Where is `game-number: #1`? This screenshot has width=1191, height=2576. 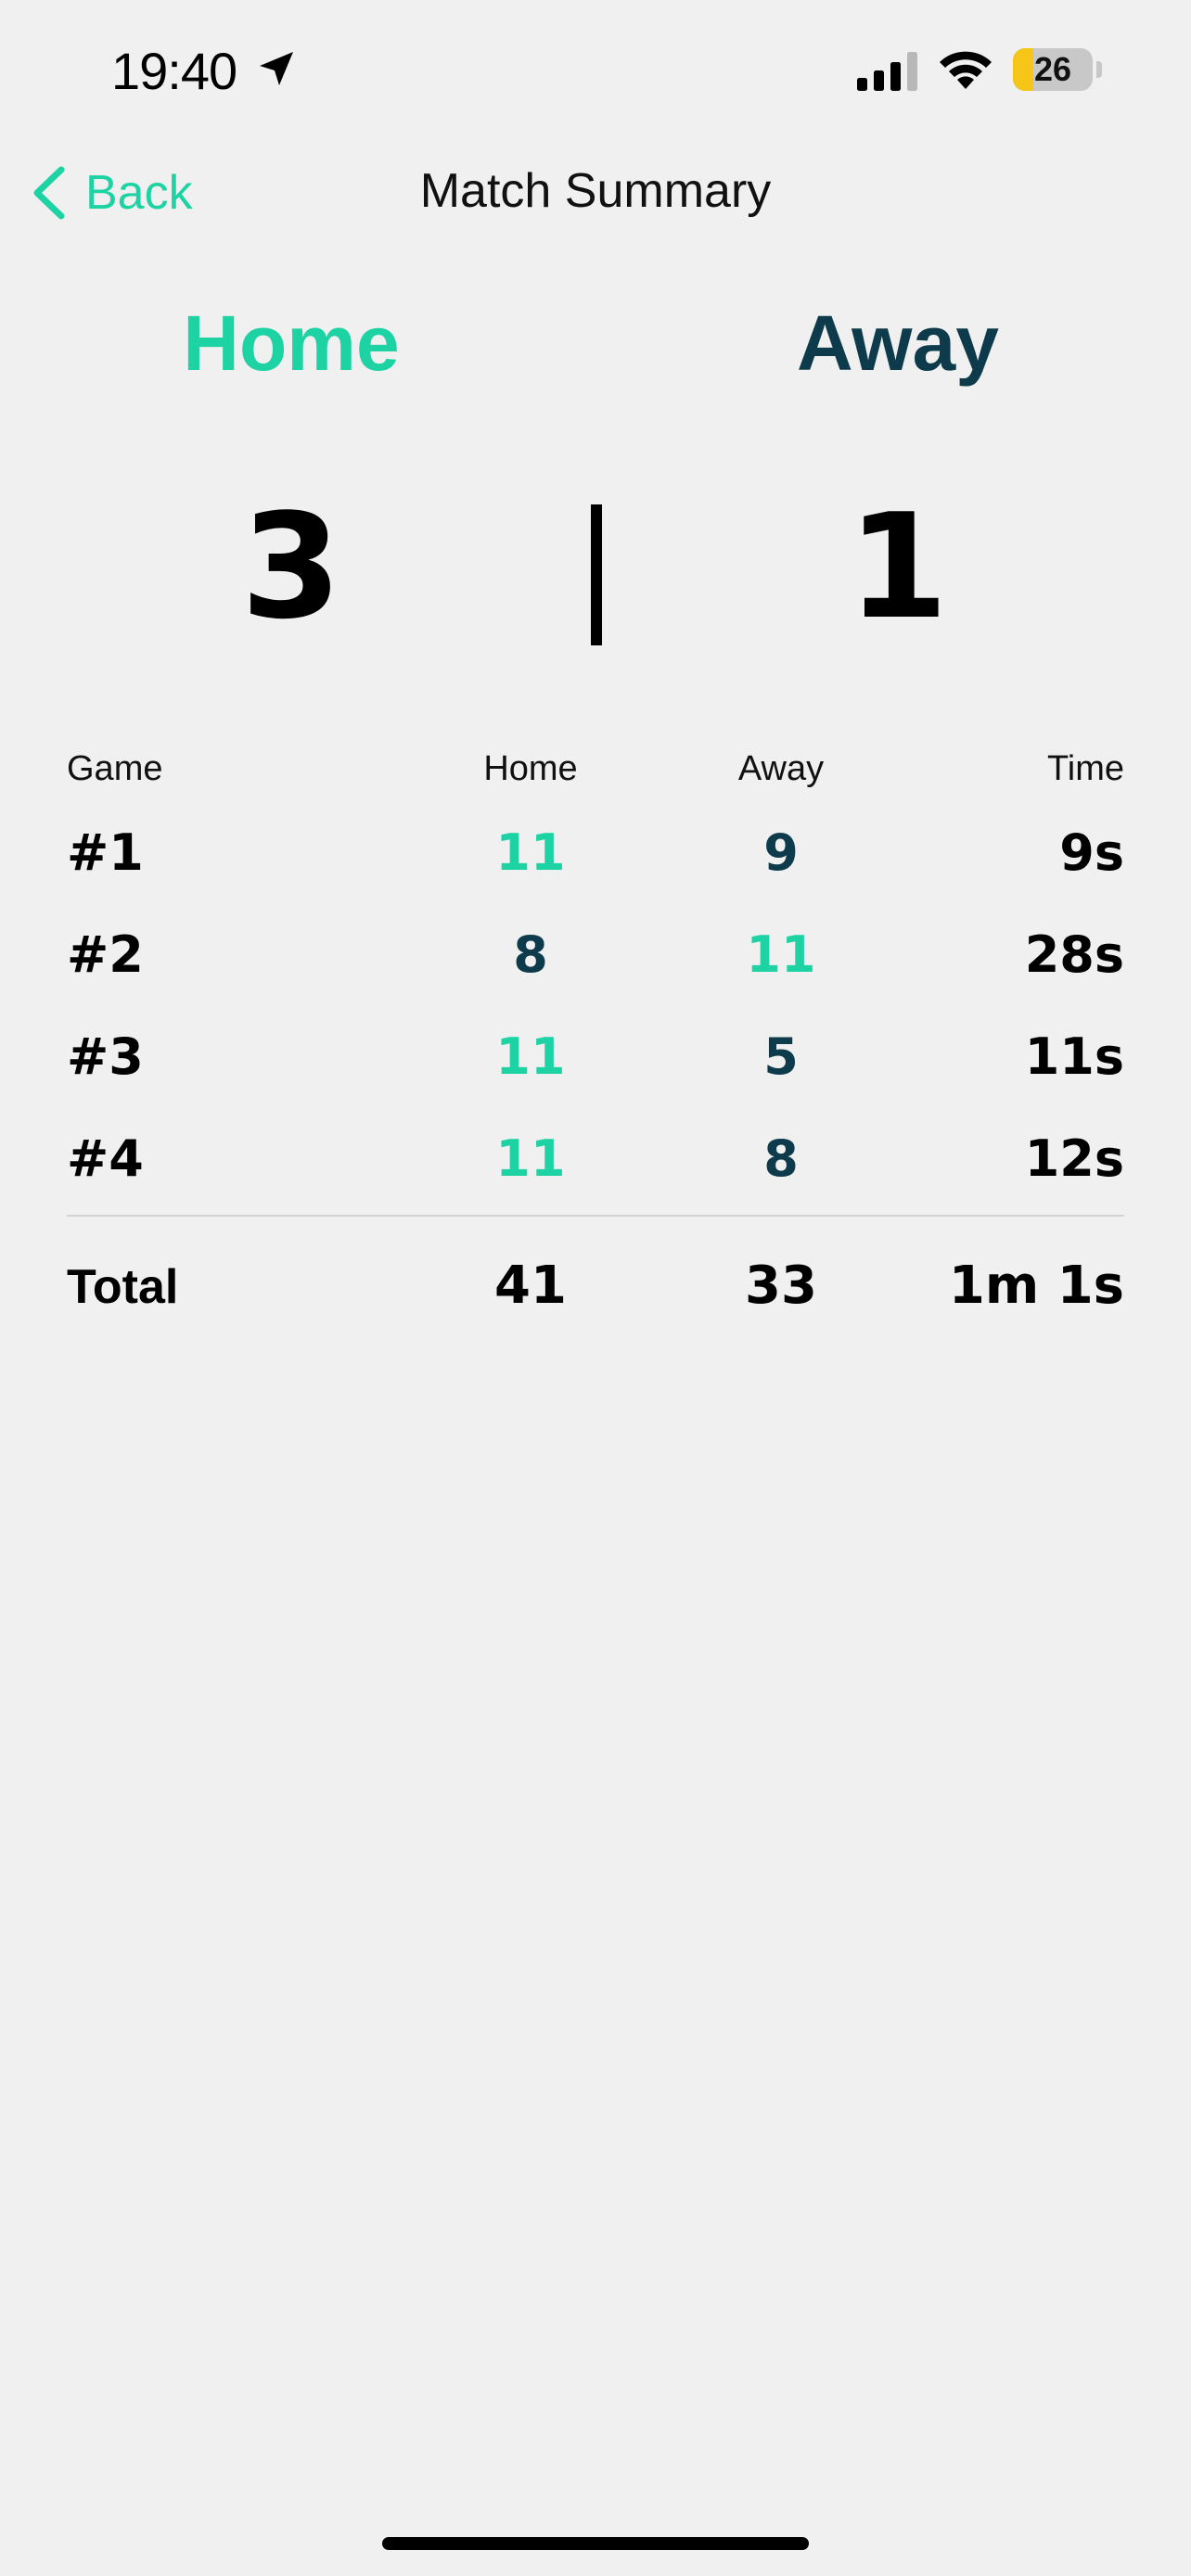
game-number: #1 is located at coordinates (105, 853).